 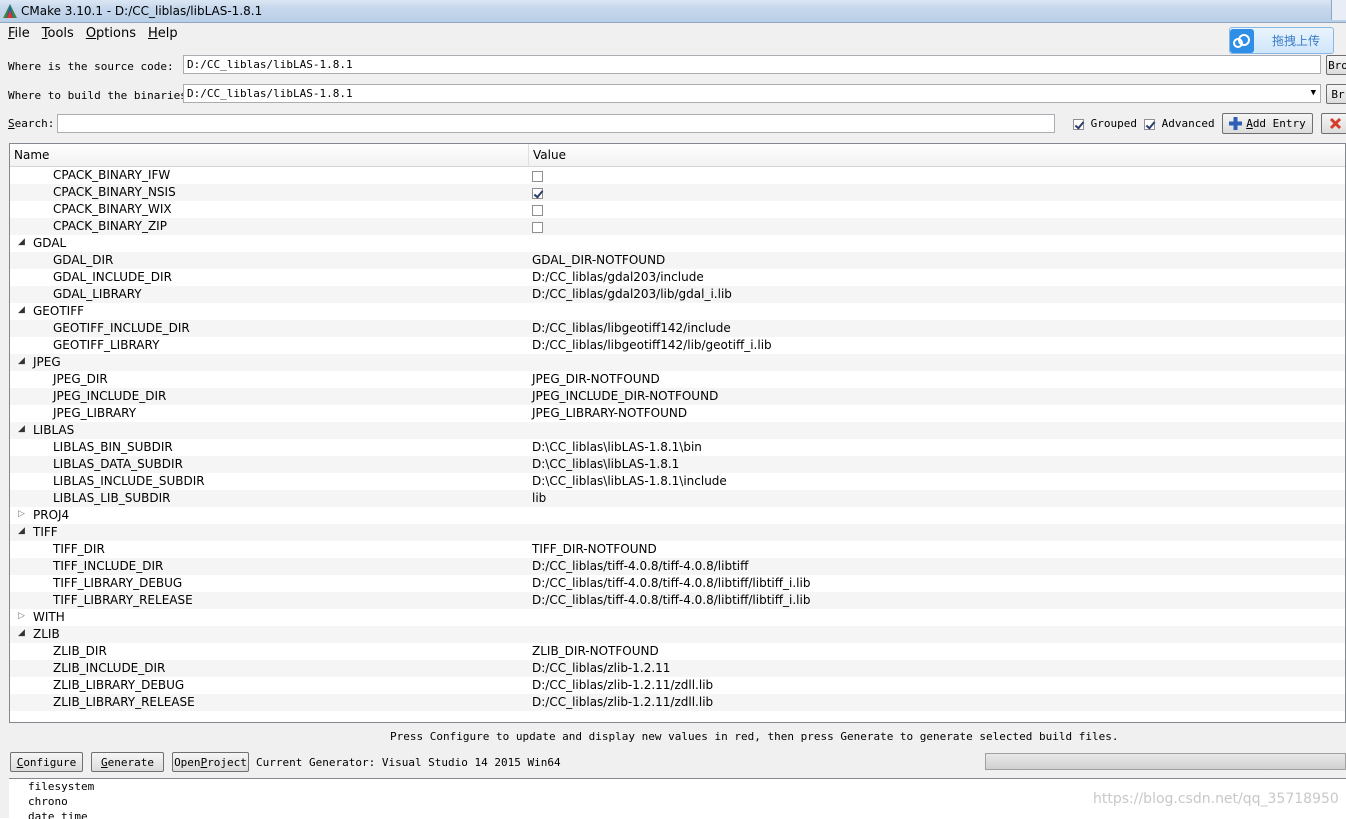 What do you see at coordinates (1338, 10) in the screenshot?
I see `window-control-button` at bounding box center [1338, 10].